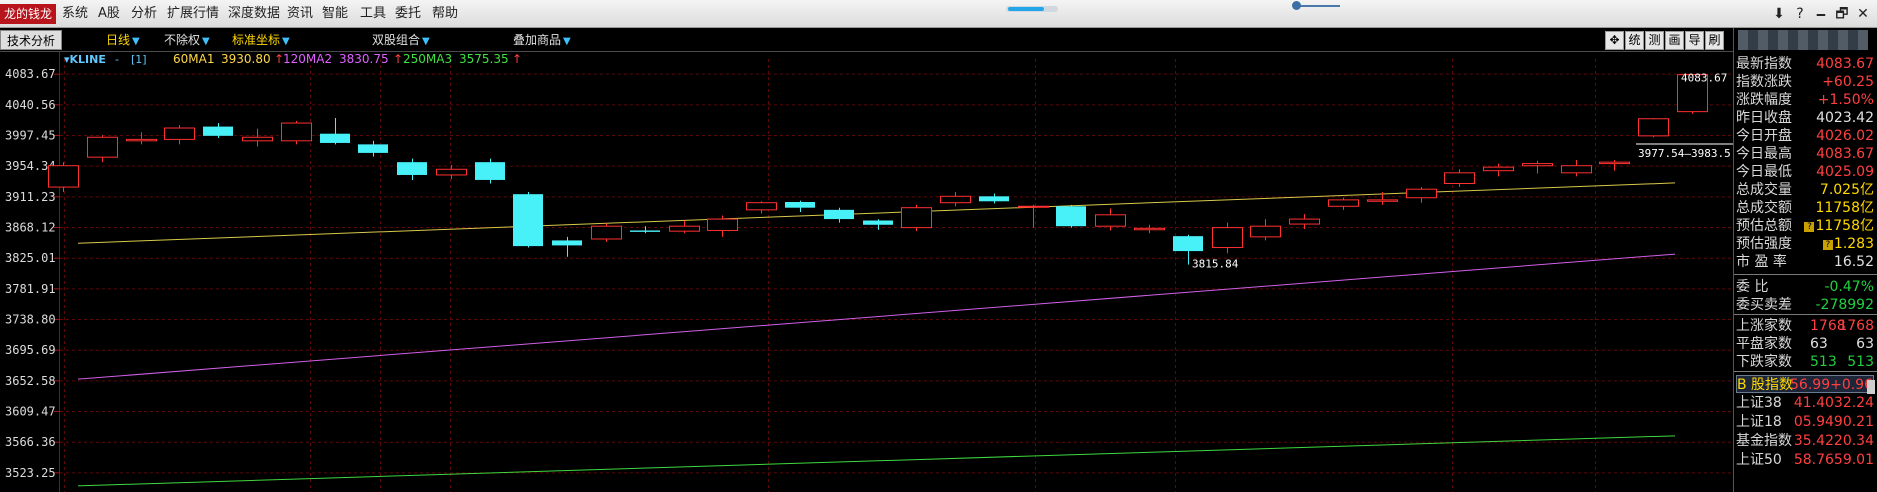 Image resolution: width=1877 pixels, height=492 pixels. I want to click on quote-row-label: 市 盈 率, so click(1761, 262).